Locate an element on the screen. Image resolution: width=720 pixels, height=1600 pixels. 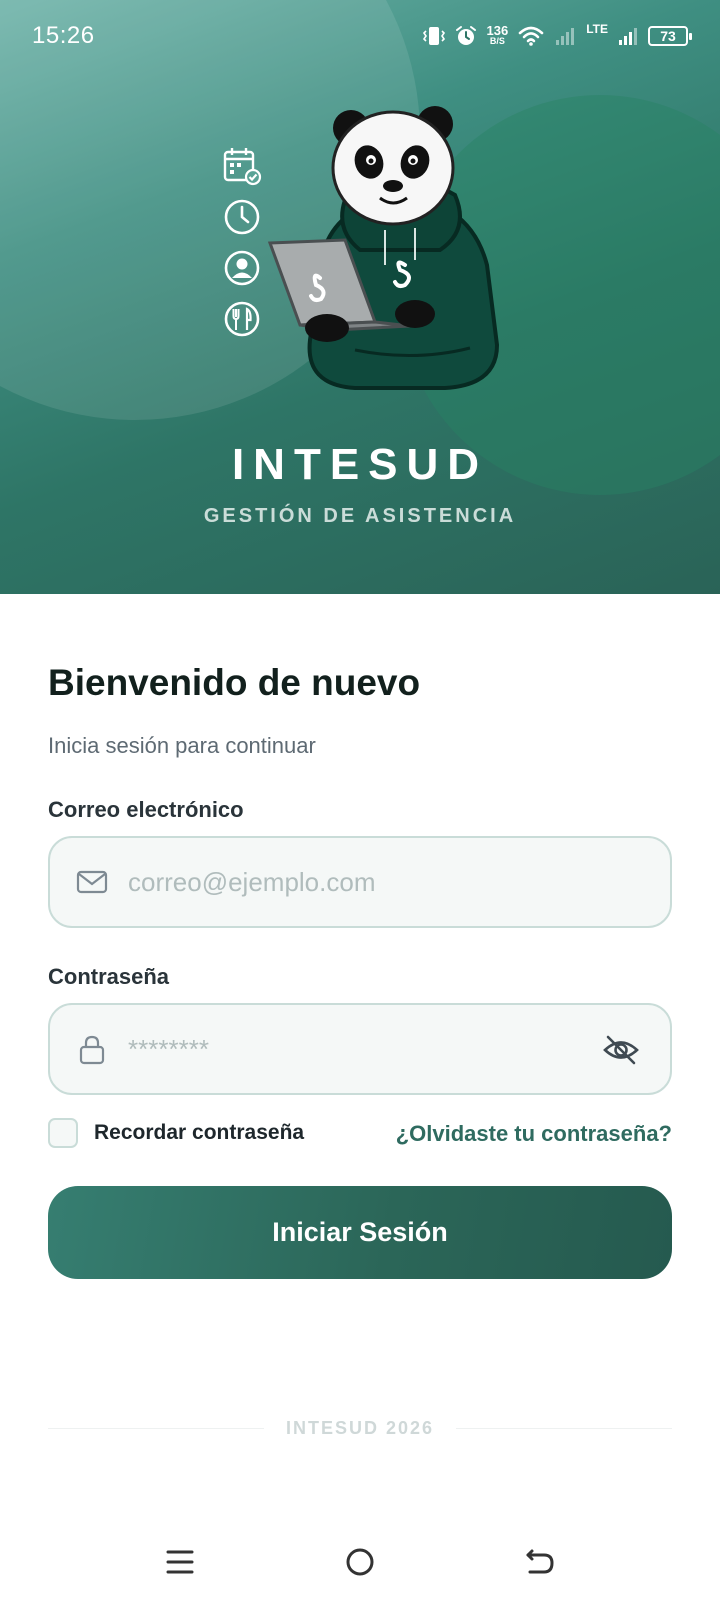
calendar-check-icon is located at coordinates (242, 167).